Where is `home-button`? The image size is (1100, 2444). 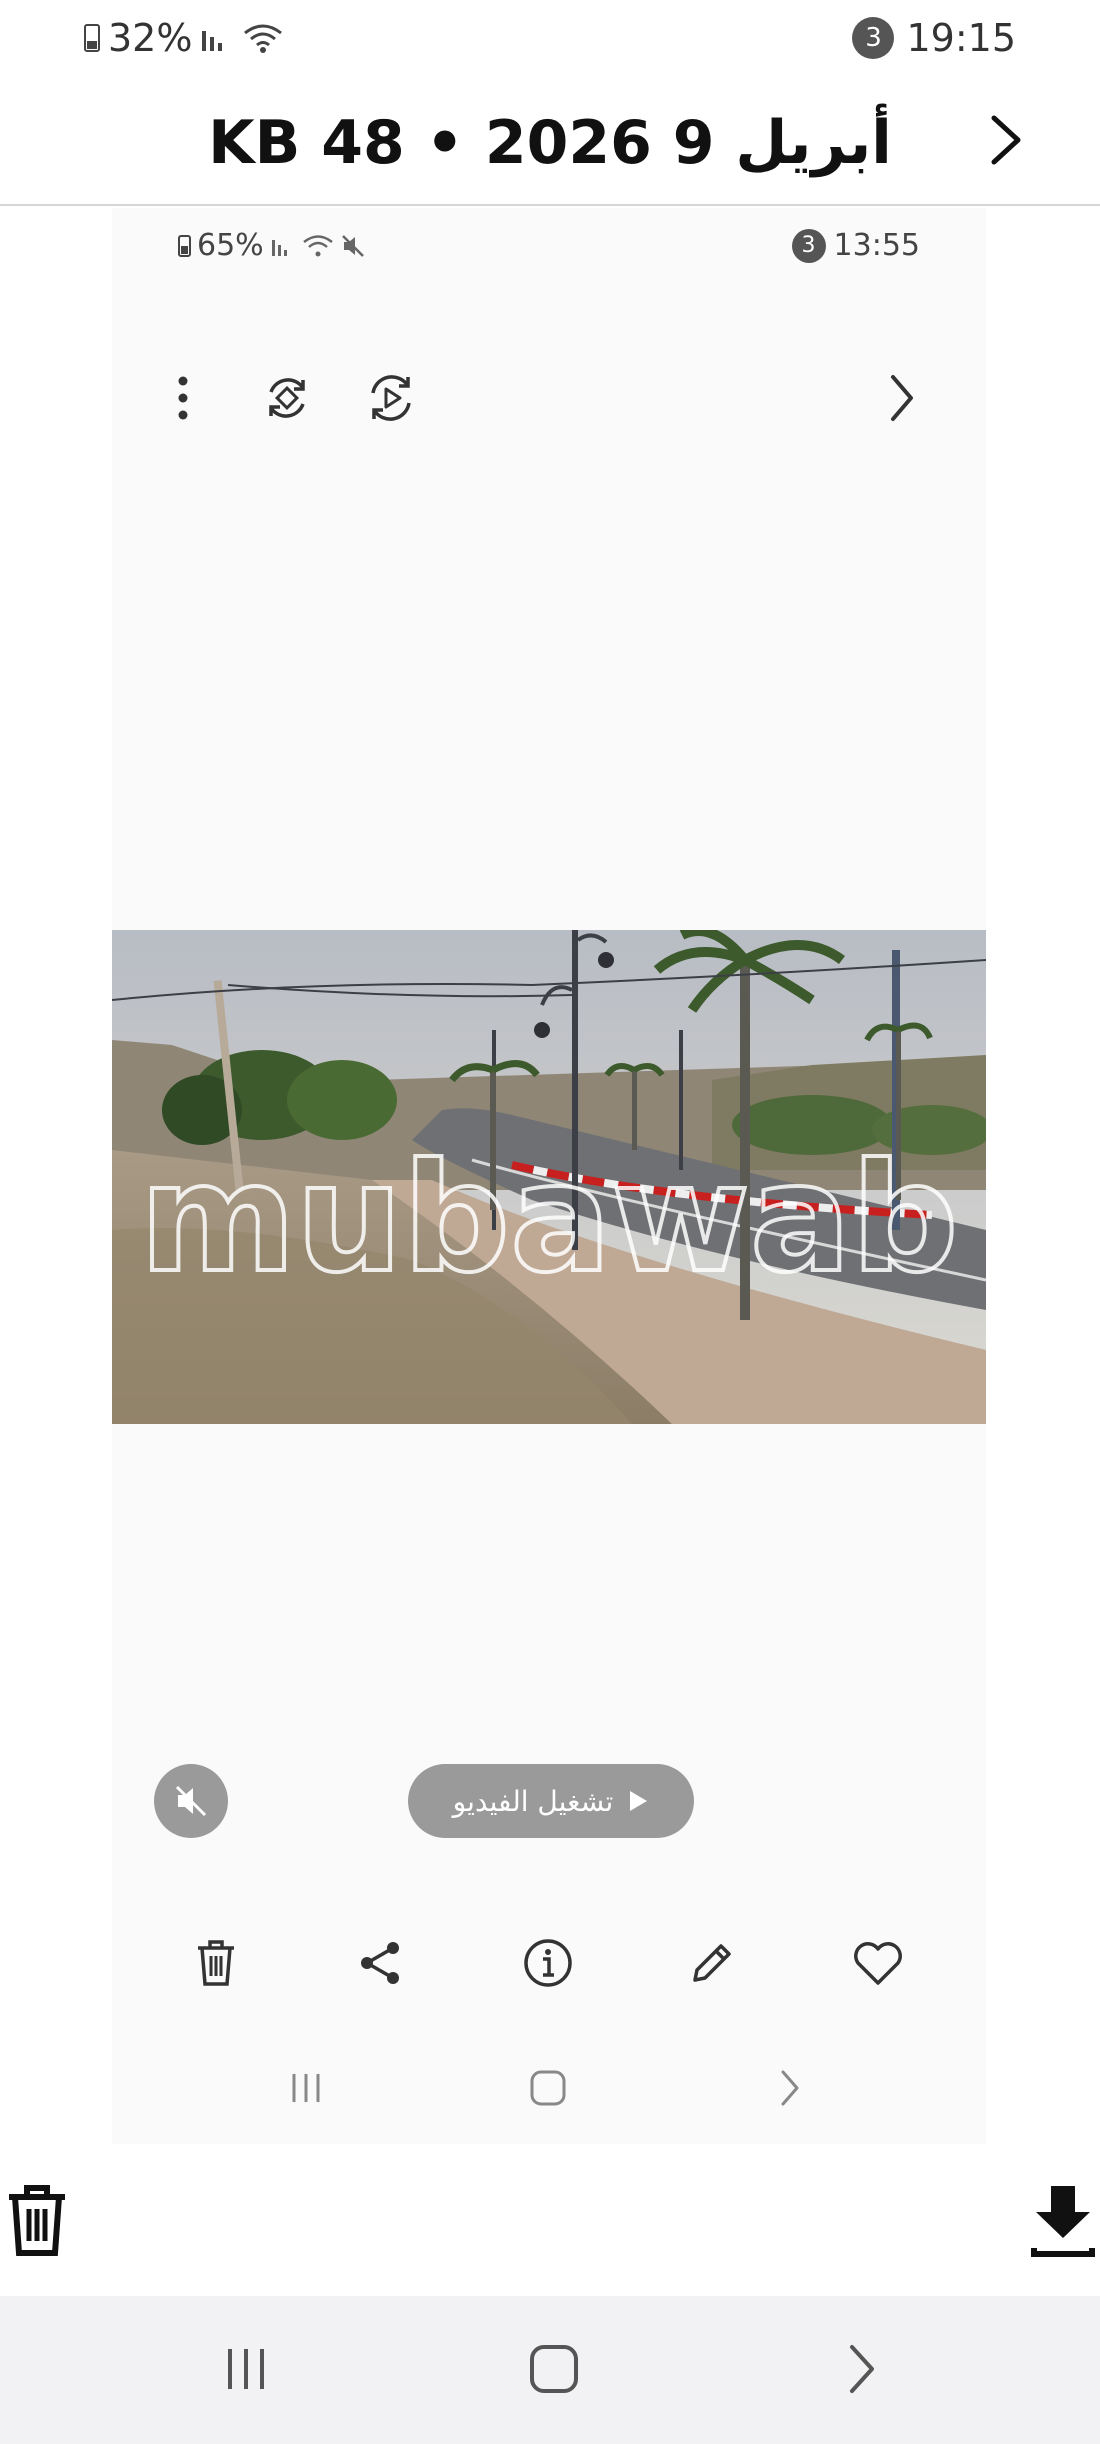
home-button is located at coordinates (554, 2369).